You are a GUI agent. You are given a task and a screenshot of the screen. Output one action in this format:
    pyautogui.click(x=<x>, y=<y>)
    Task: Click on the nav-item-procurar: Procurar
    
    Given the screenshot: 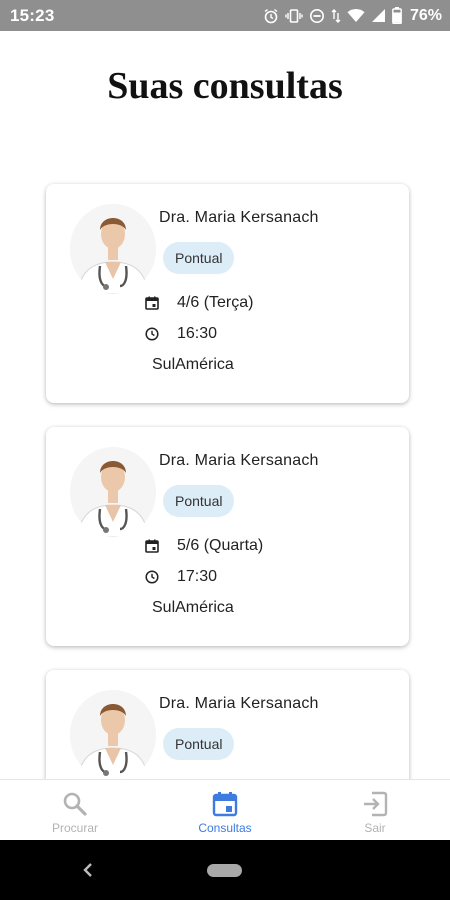 What is the action you would take?
    pyautogui.click(x=75, y=810)
    